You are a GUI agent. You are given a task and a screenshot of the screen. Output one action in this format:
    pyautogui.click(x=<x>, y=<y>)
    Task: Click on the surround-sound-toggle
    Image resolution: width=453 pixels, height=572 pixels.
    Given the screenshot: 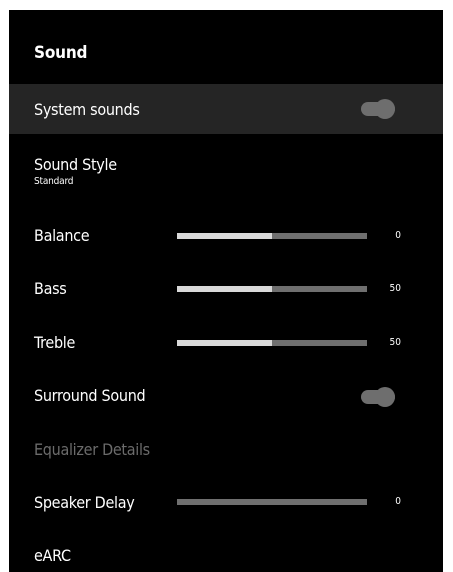 What is the action you would take?
    pyautogui.click(x=378, y=397)
    